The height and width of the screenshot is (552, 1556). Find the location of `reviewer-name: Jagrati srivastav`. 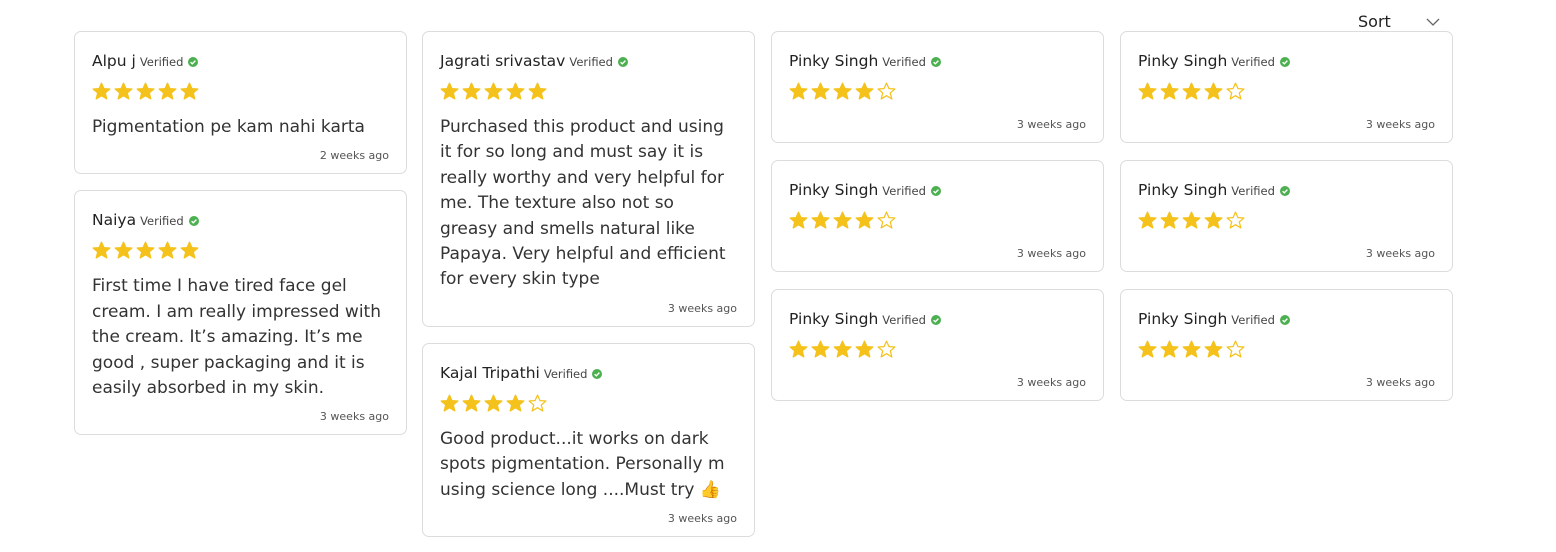

reviewer-name: Jagrati srivastav is located at coordinates (503, 61).